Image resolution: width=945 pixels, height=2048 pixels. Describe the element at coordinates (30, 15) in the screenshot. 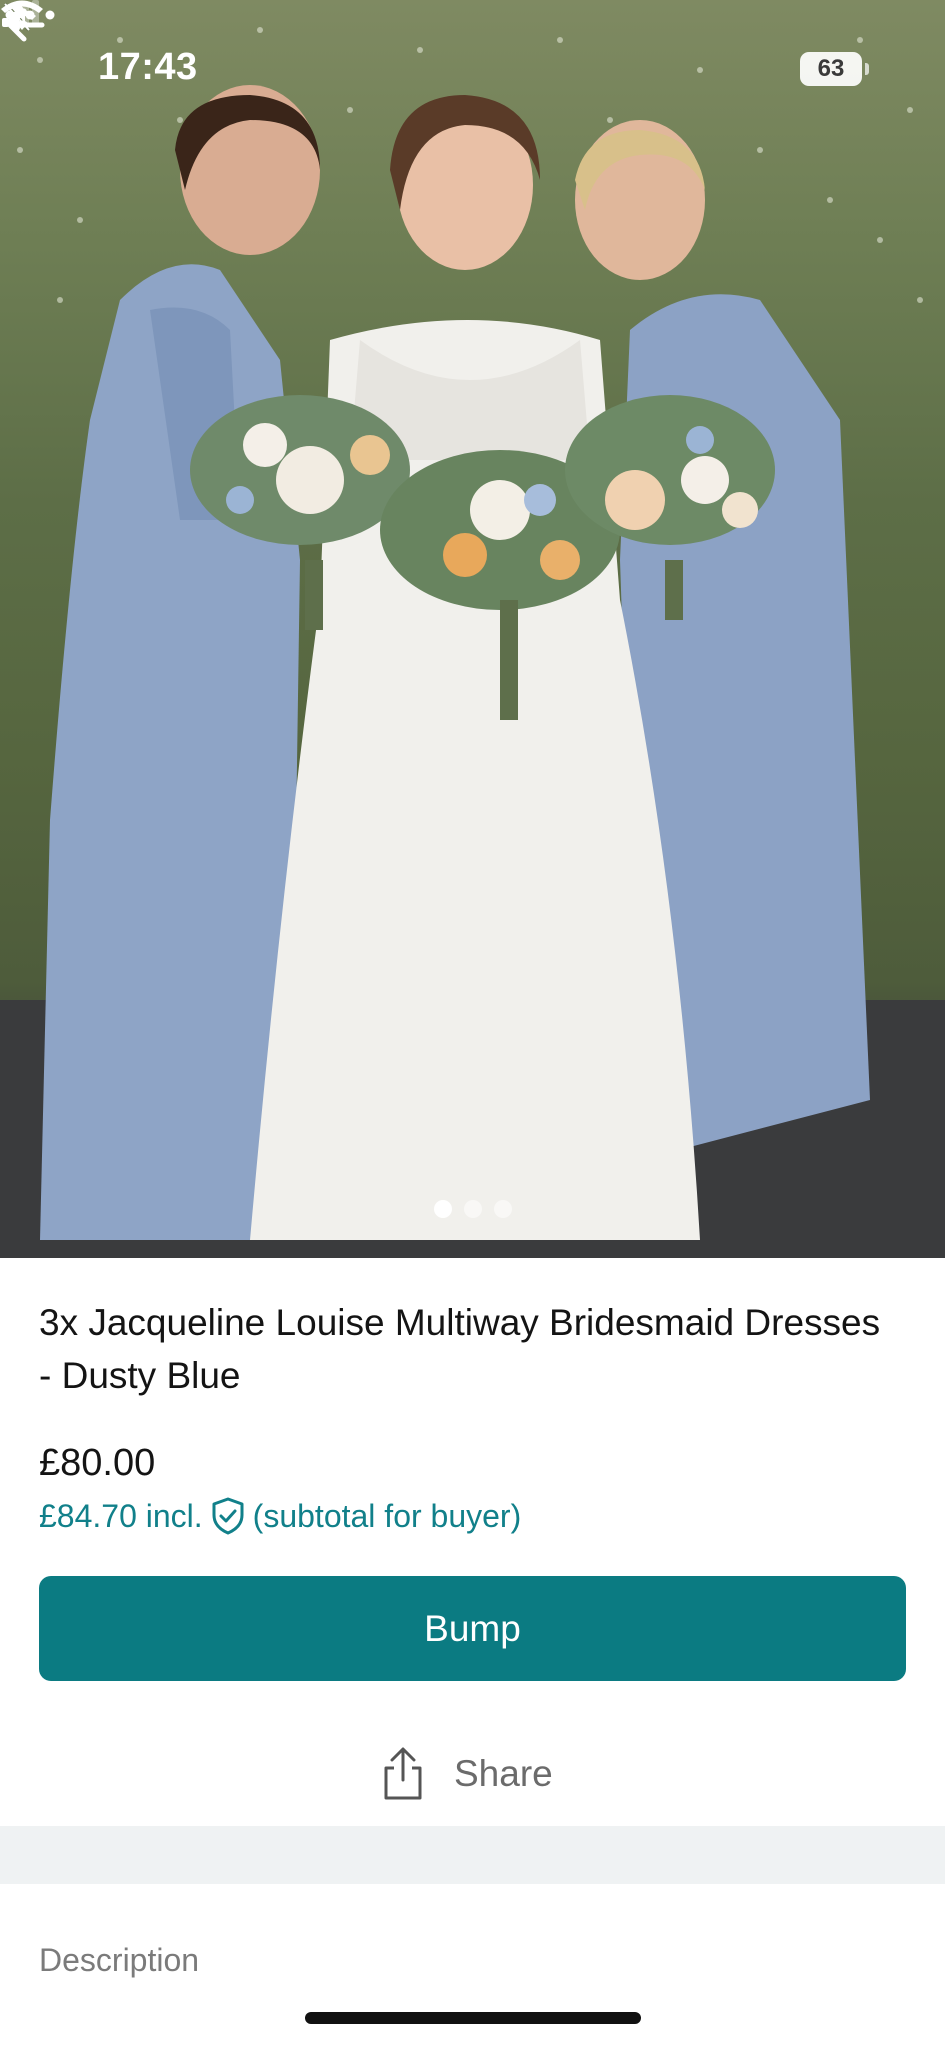

I see `more-horizontal-icon` at that location.